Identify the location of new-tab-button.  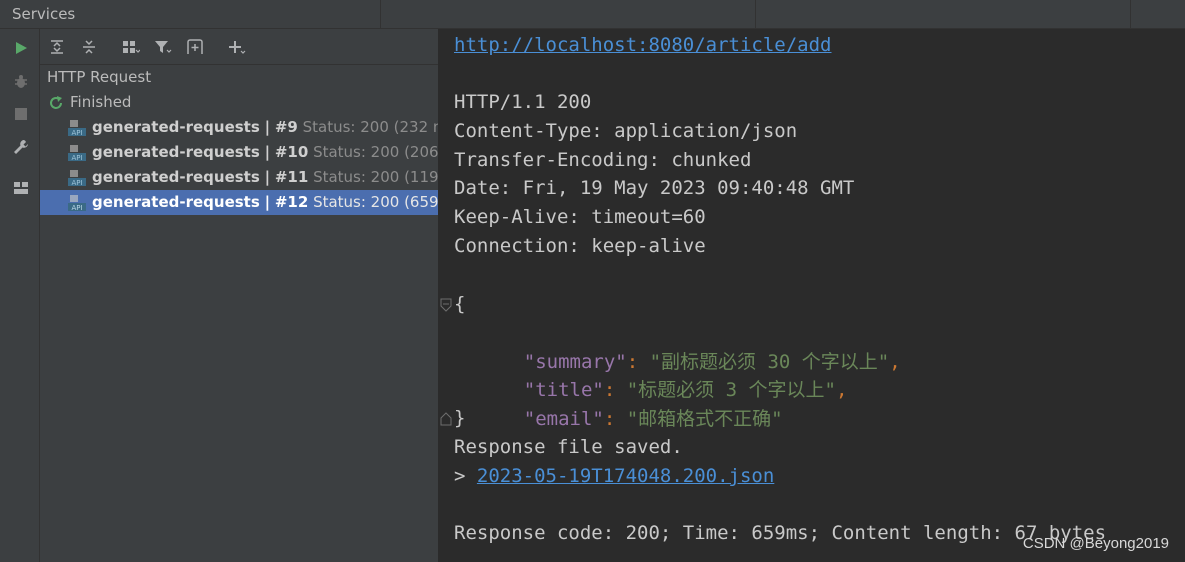
(195, 47).